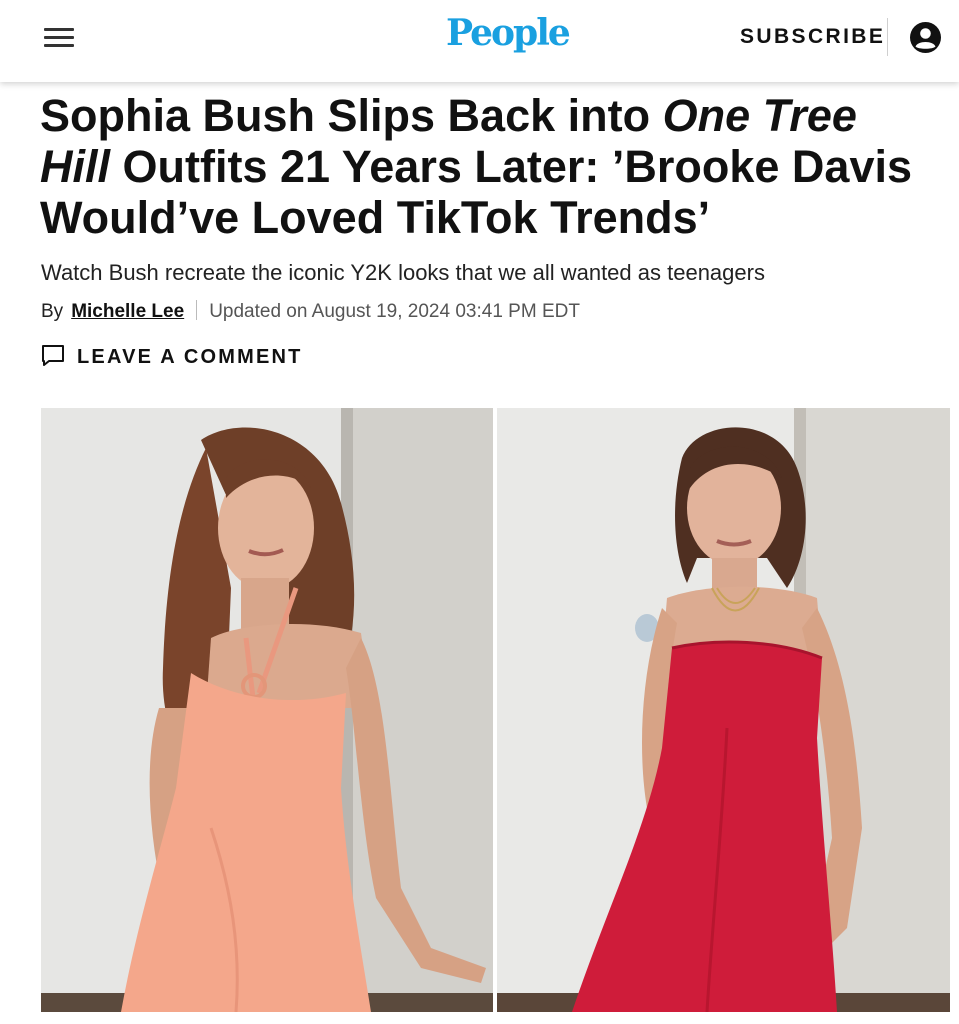 This screenshot has width=959, height=1024. Describe the element at coordinates (53, 357) in the screenshot. I see `comment-bubble-icon` at that location.